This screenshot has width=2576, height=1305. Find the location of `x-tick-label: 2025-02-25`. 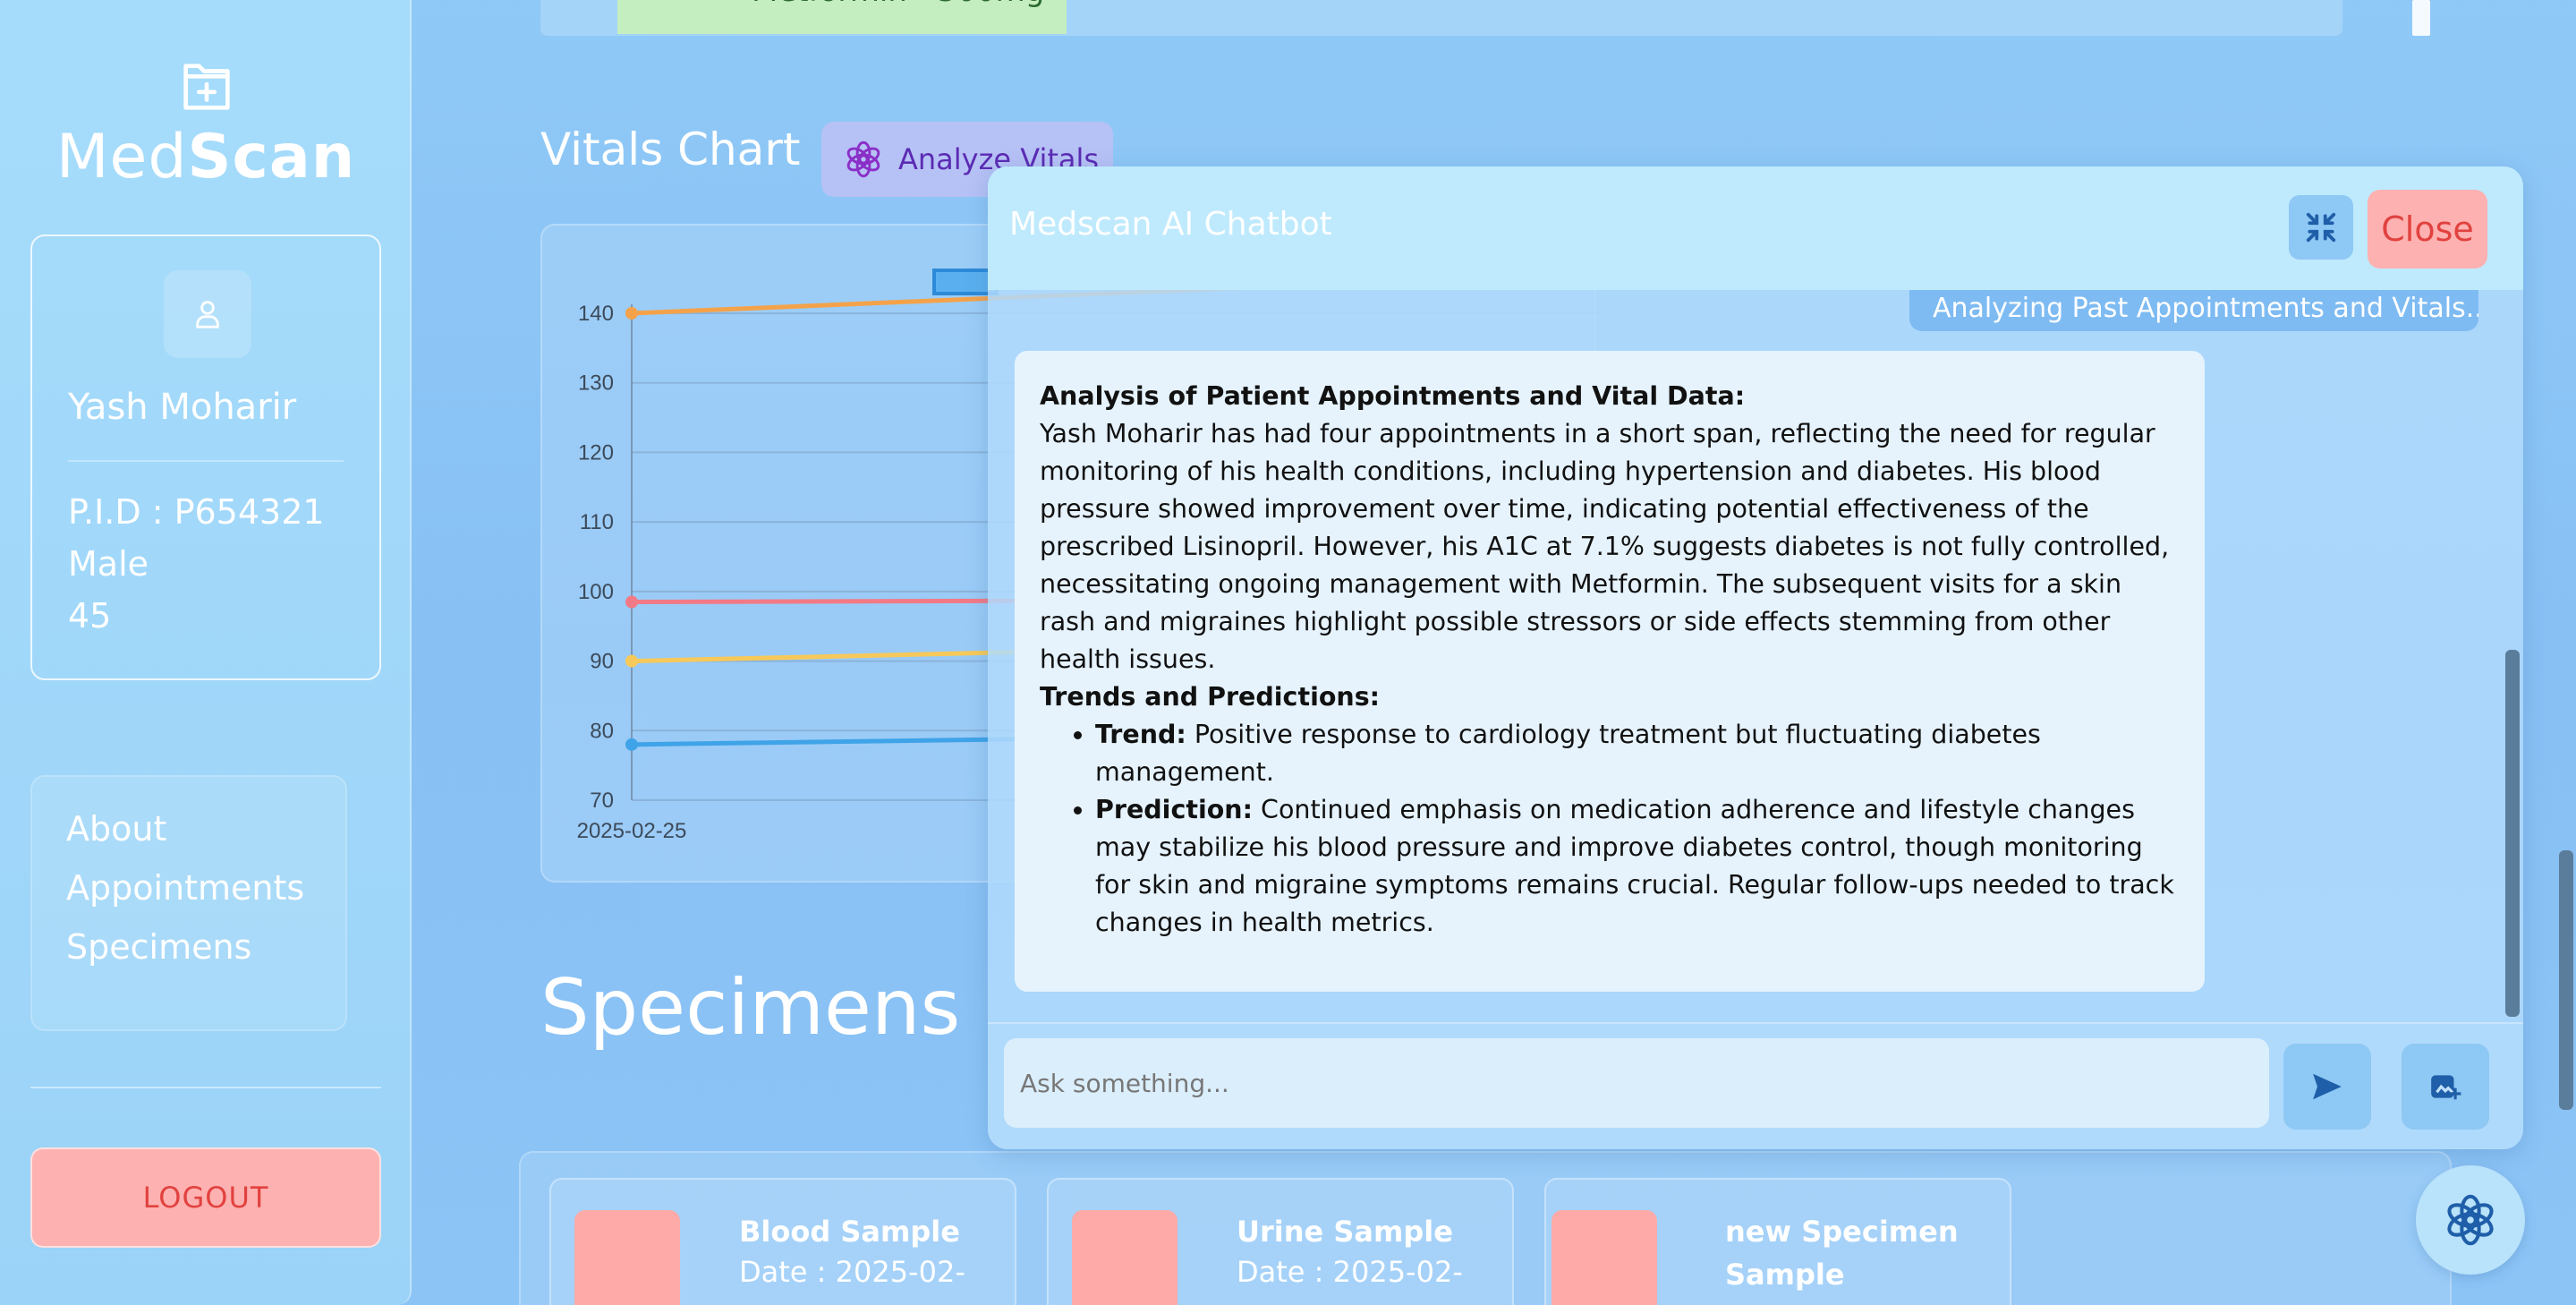

x-tick-label: 2025-02-25 is located at coordinates (632, 831).